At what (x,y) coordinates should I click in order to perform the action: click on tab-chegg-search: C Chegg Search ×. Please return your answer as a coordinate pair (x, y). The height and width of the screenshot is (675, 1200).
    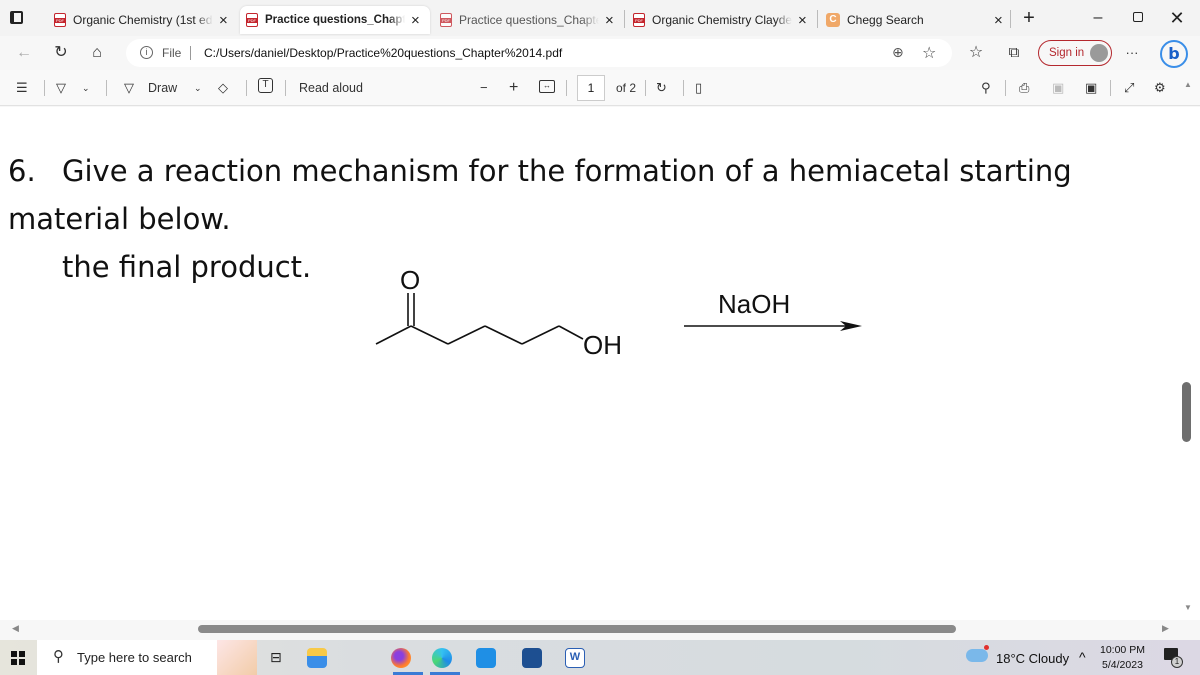
    Looking at the image, I should click on (915, 20).